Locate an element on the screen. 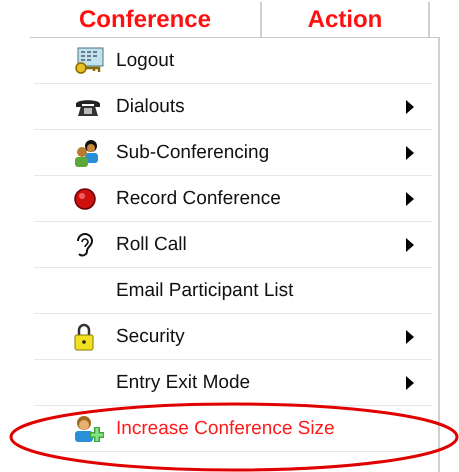 This screenshot has height=472, width=459. add-user-icon is located at coordinates (90, 428).